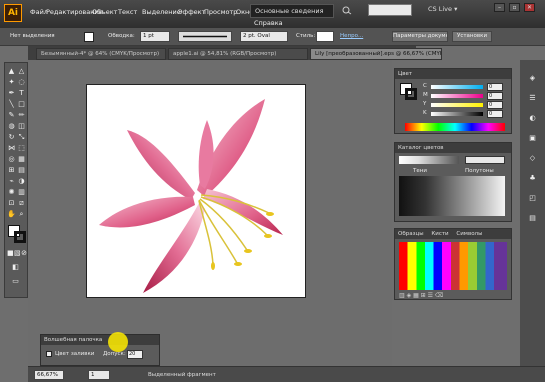  Describe the element at coordinates (238, 54) in the screenshot. I see `tab-apple1: apple1.ai @ 54,81% (RGB/Просмотр)` at that location.